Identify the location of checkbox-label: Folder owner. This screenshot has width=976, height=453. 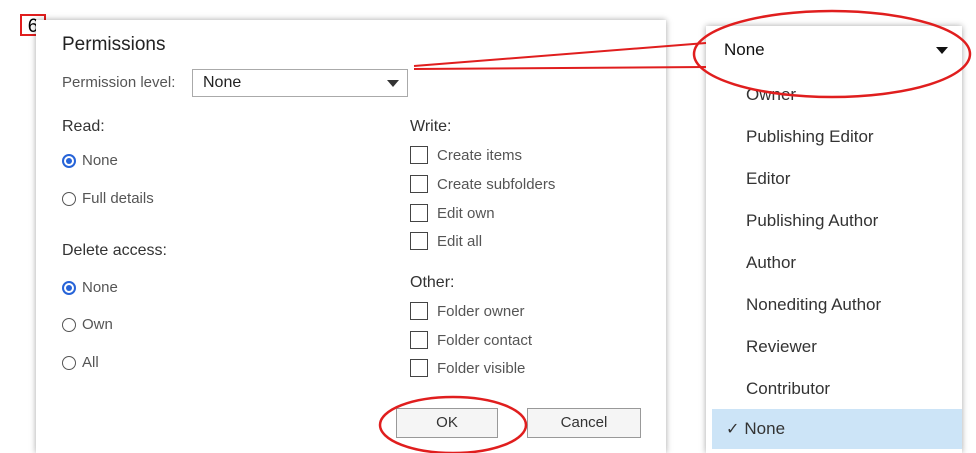
(481, 311).